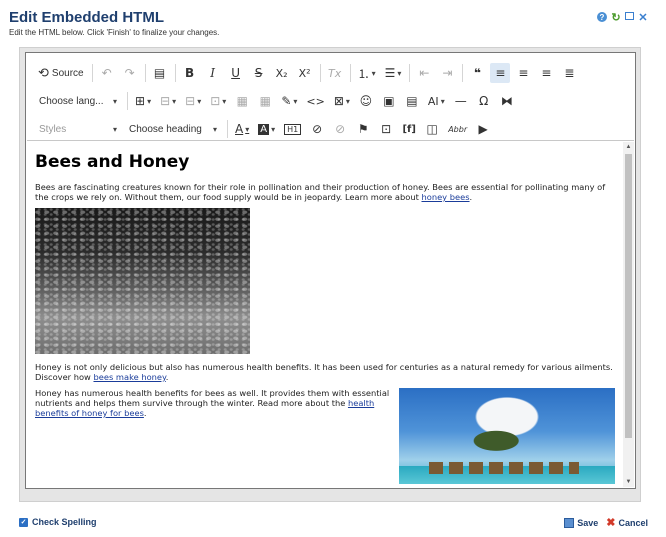 The height and width of the screenshot is (537, 666). I want to click on abbreviation-button: Abbr, so click(457, 129).